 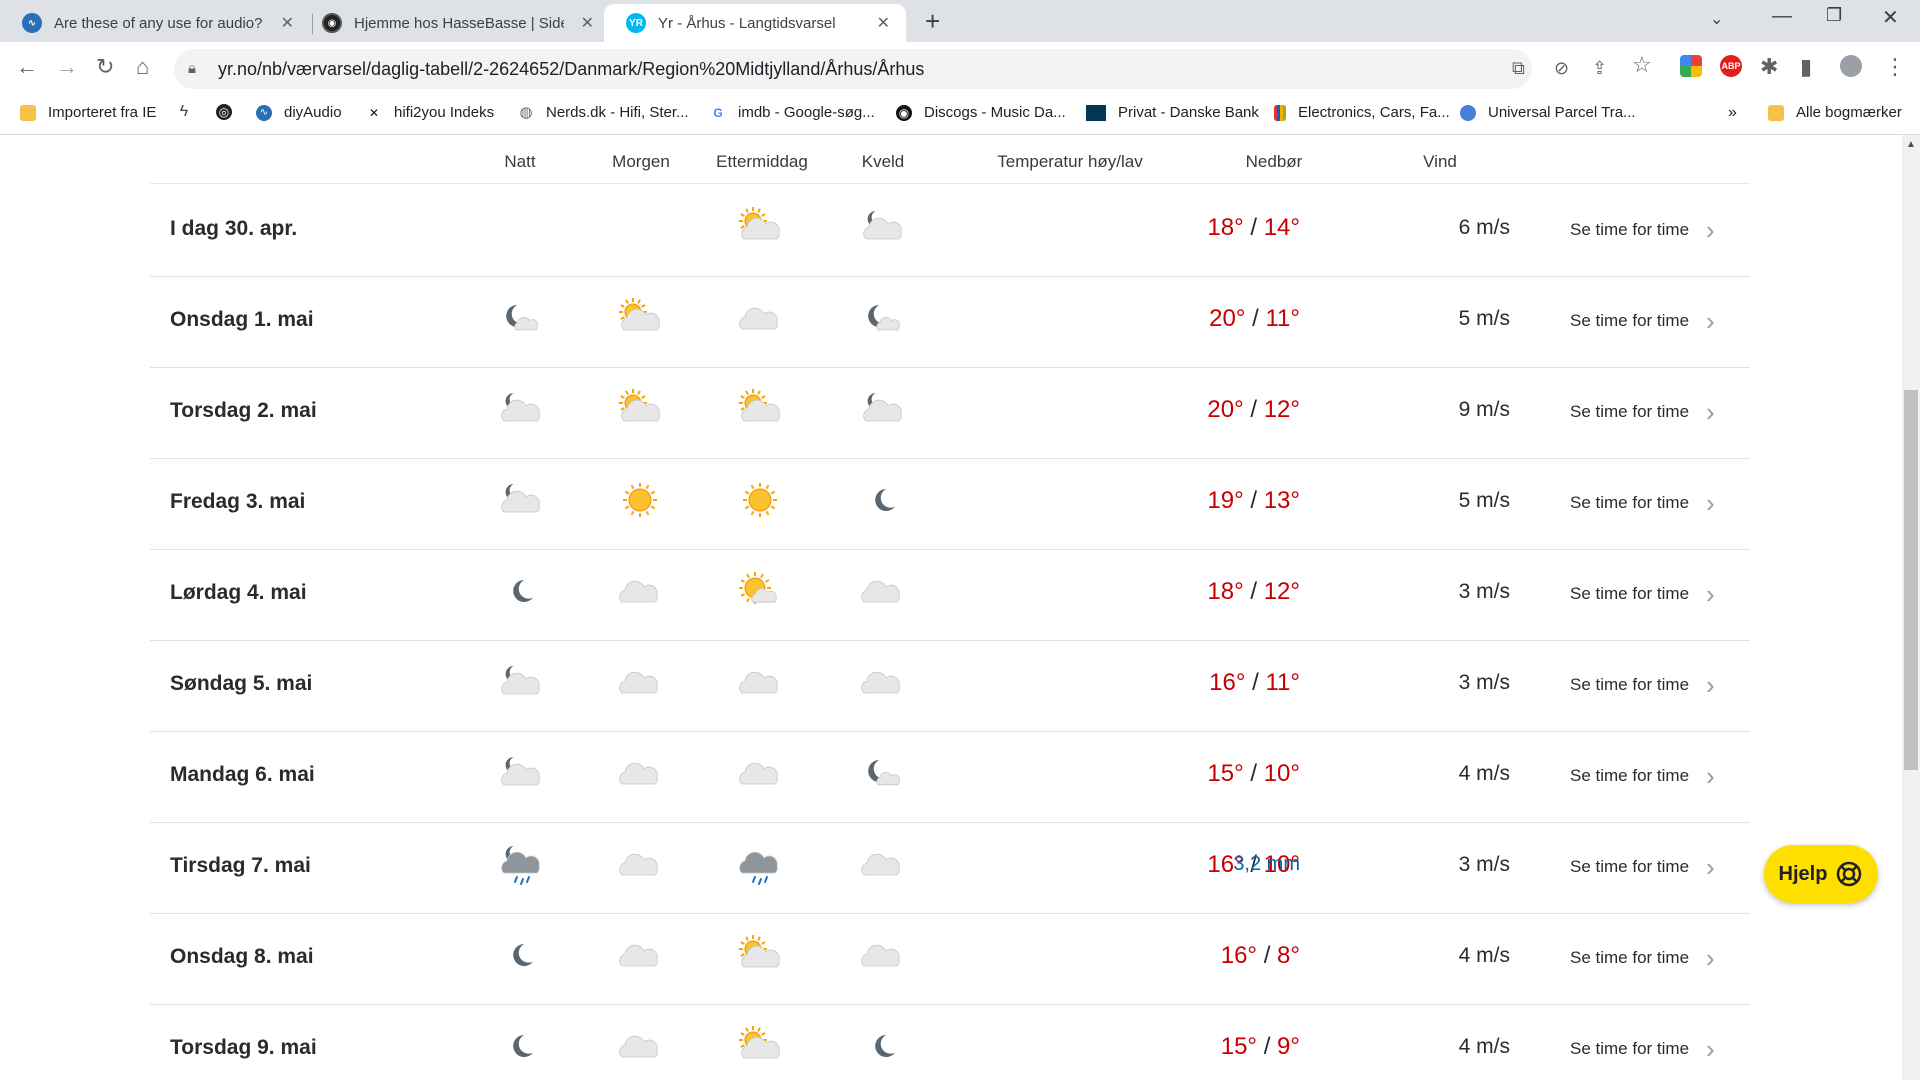 I want to click on site-info-icon: 🔒︎, so click(x=192, y=68).